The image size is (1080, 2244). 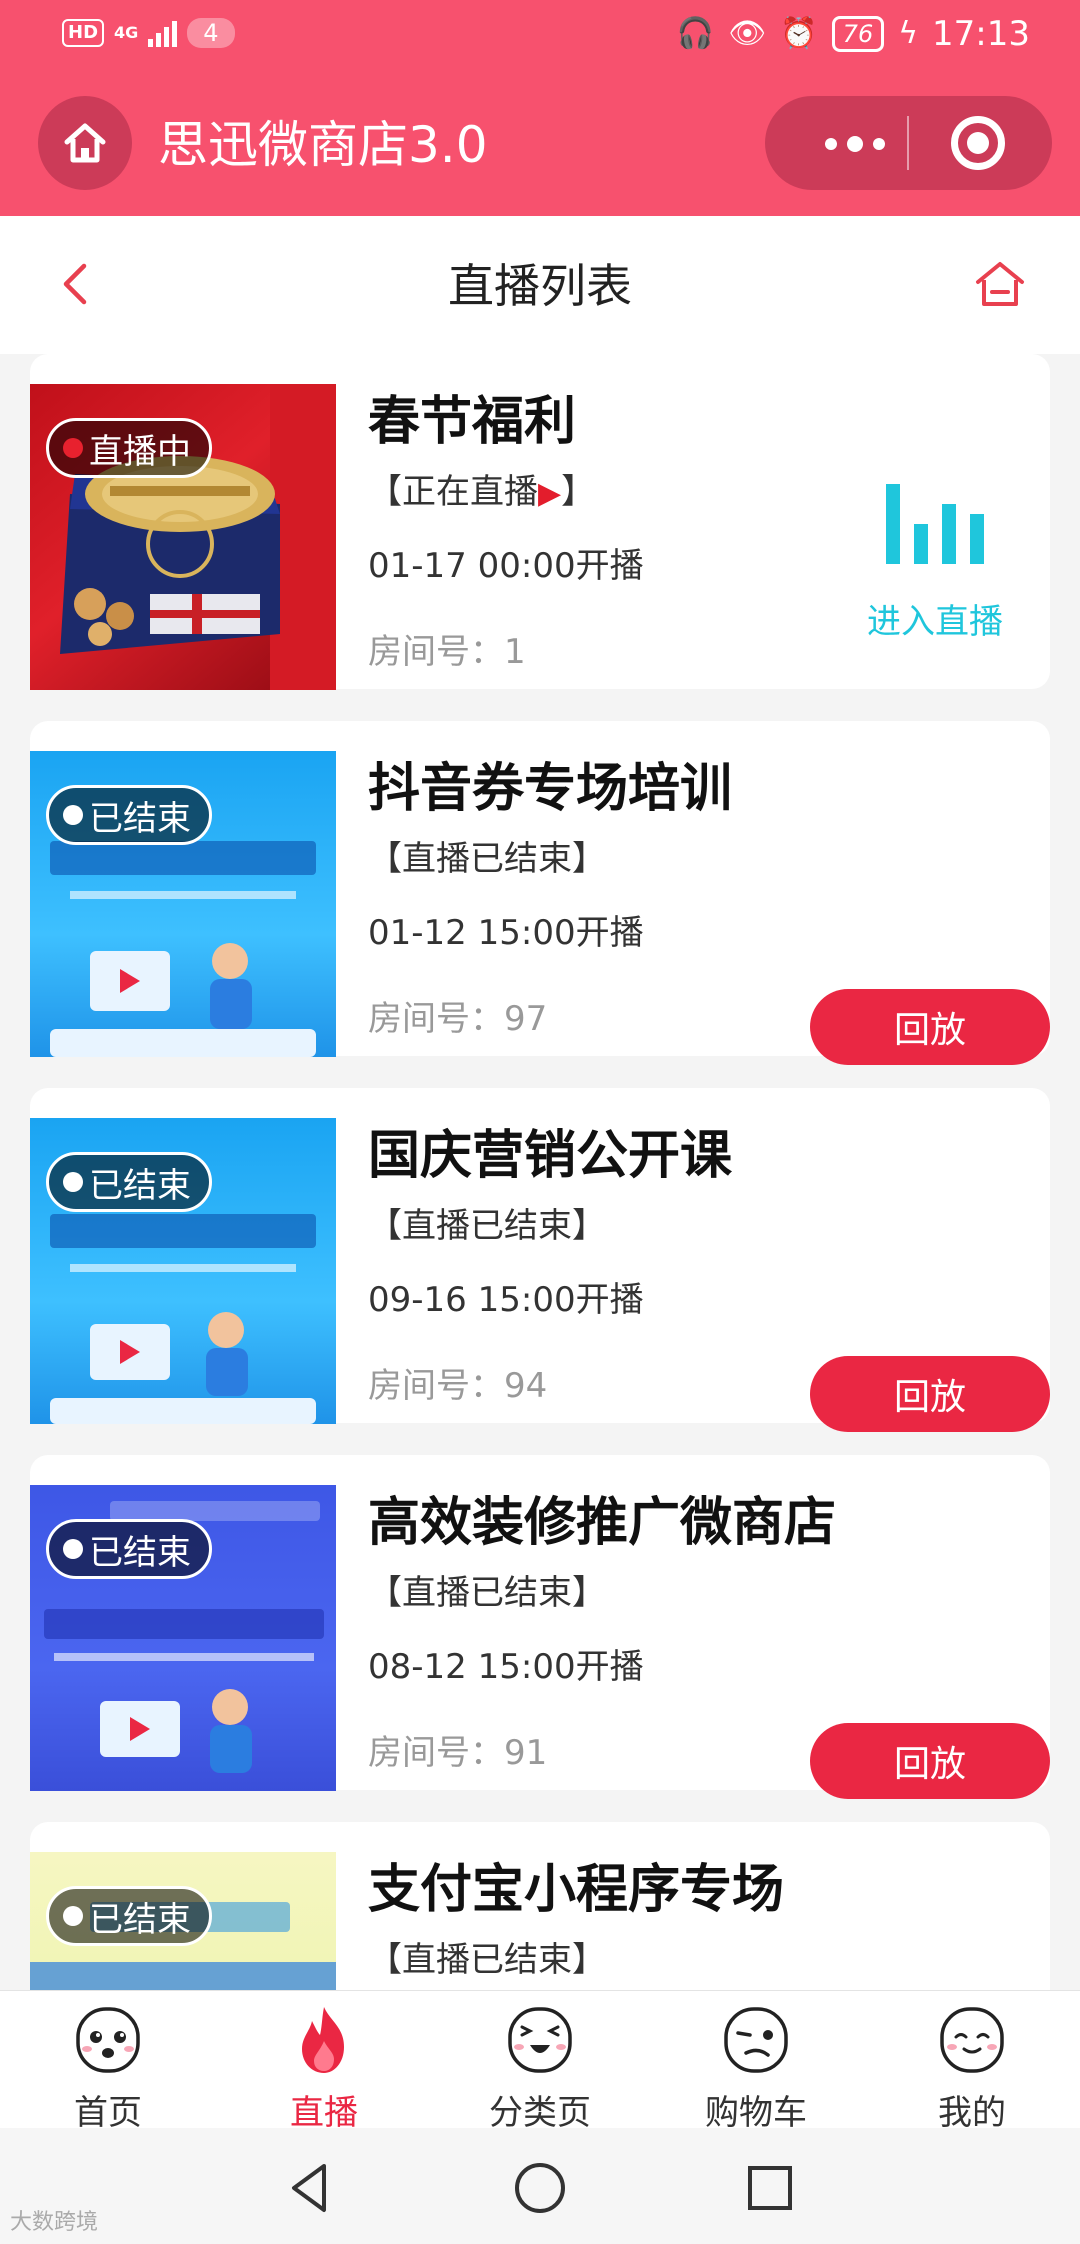 What do you see at coordinates (550, 493) in the screenshot?
I see `play-arrow-icon: ▶` at bounding box center [550, 493].